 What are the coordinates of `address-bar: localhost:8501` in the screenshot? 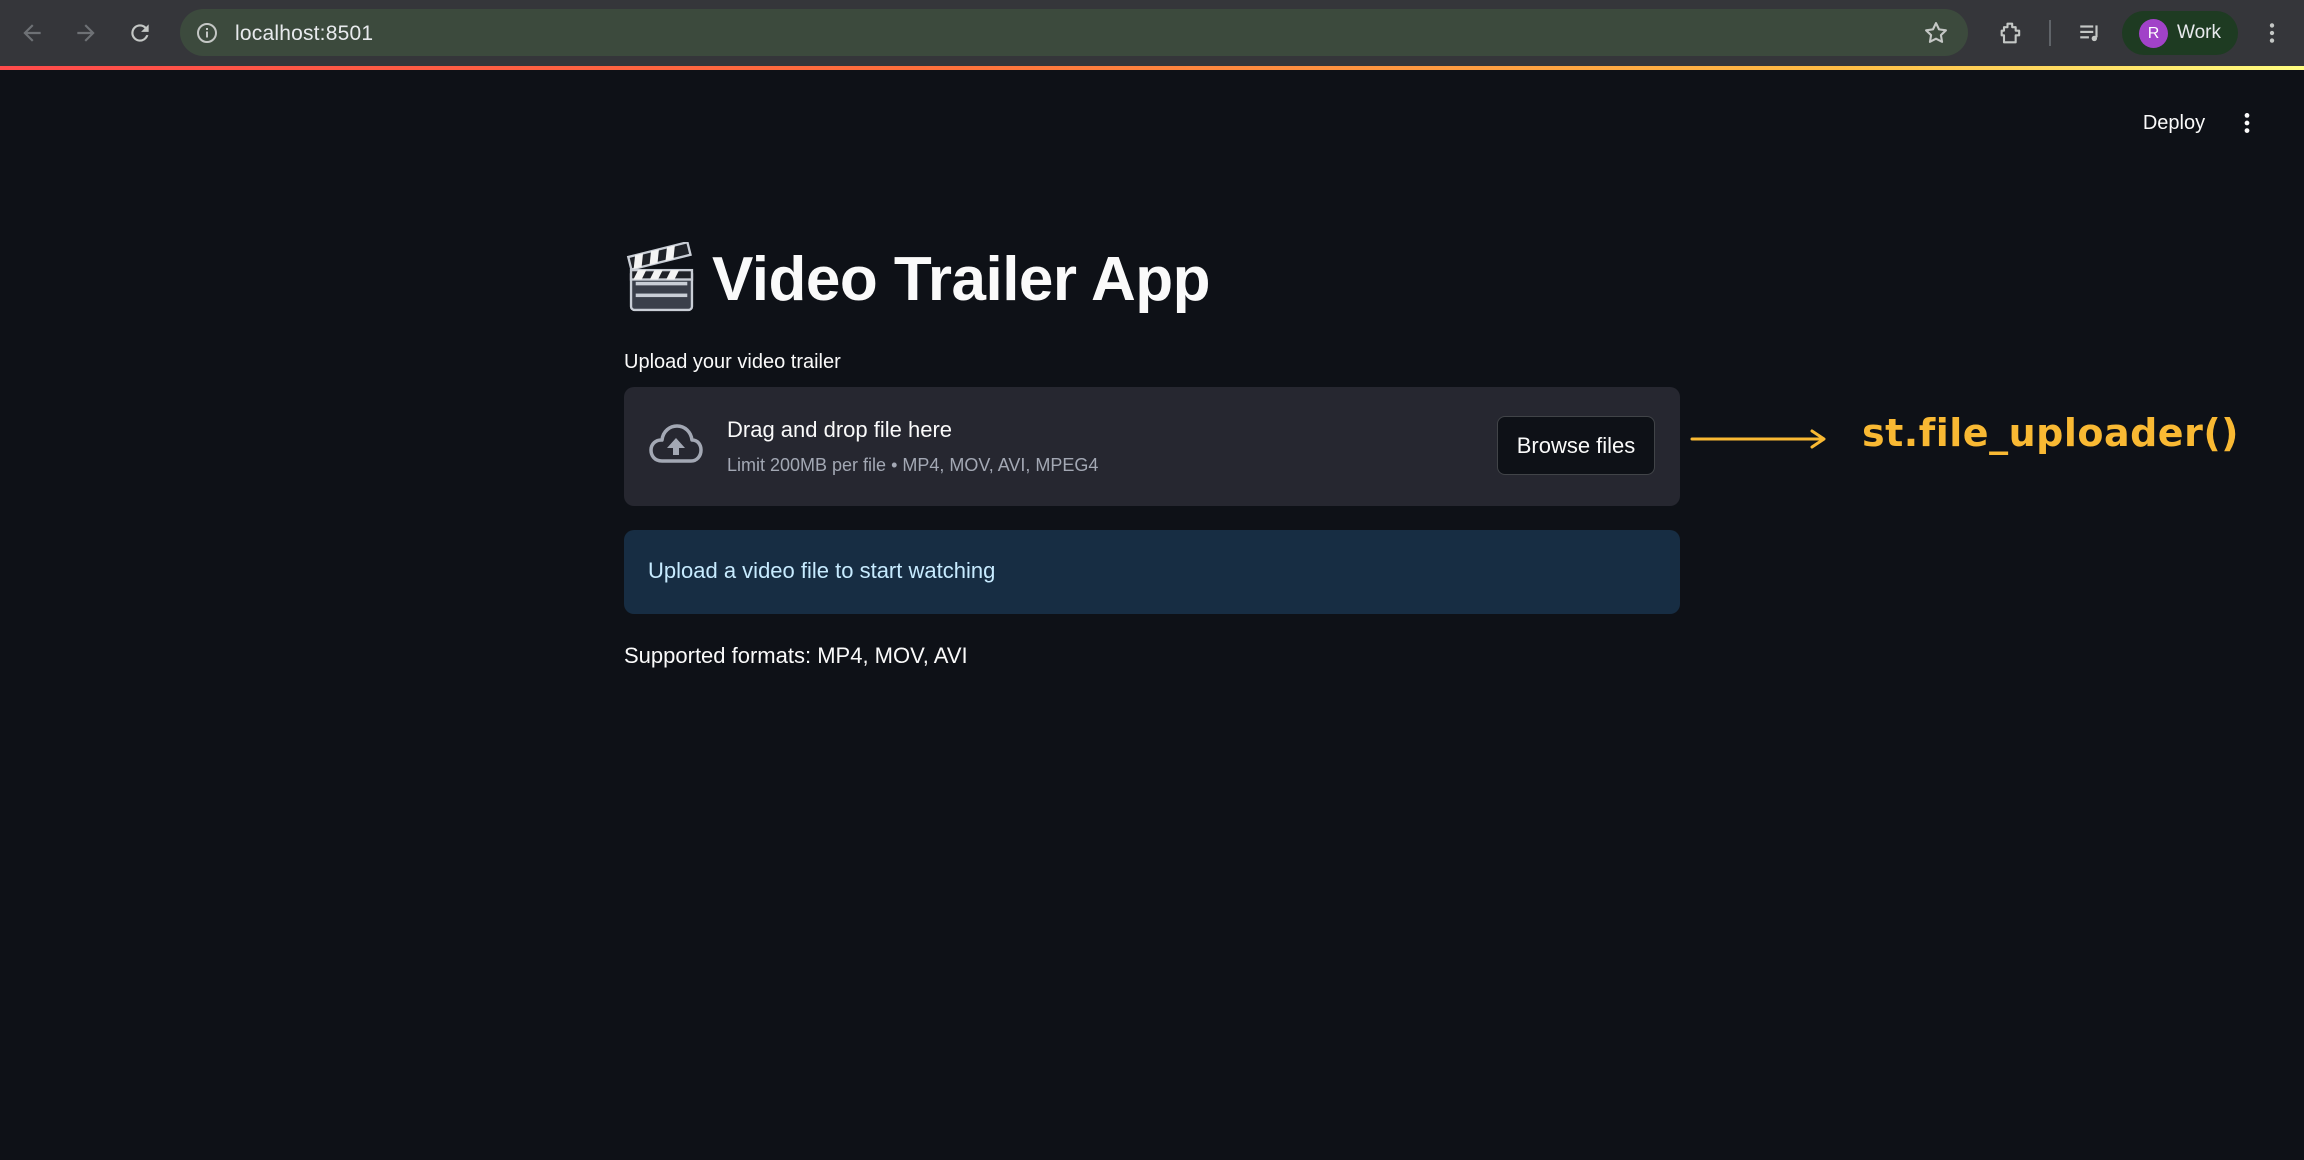 It's located at (1074, 32).